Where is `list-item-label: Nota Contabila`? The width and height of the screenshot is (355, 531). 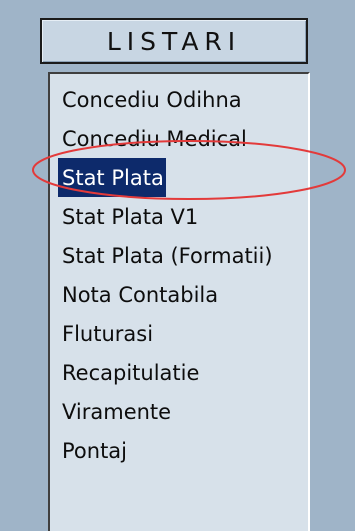
list-item-label: Nota Contabila is located at coordinates (140, 294).